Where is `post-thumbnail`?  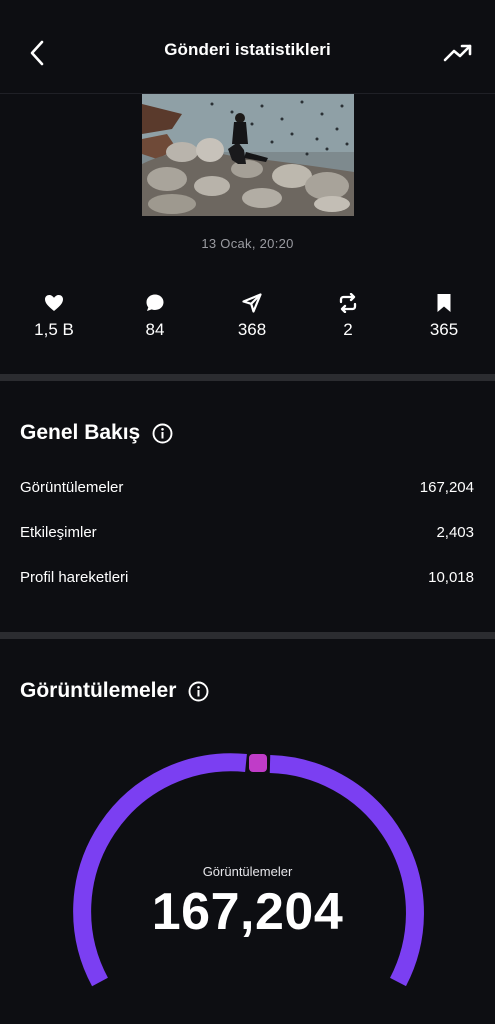 post-thumbnail is located at coordinates (248, 155).